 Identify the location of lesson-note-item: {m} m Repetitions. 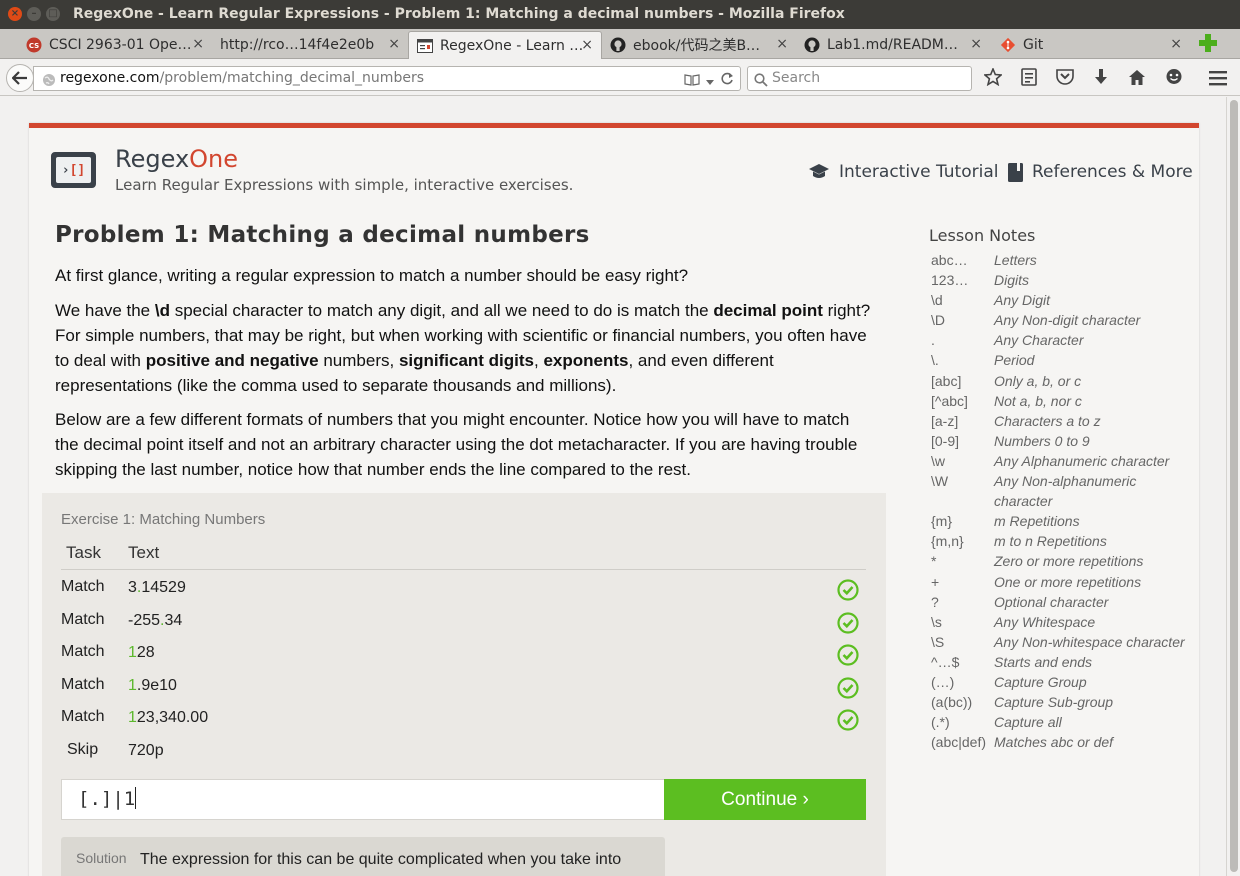
(1066, 521).